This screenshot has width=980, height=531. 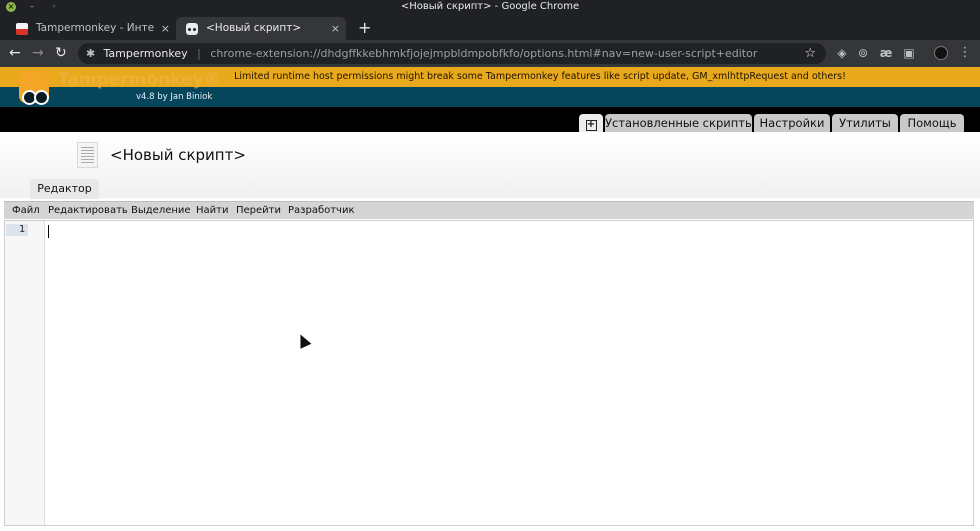 I want to click on puzzle-icon: ▣, so click(x=909, y=53).